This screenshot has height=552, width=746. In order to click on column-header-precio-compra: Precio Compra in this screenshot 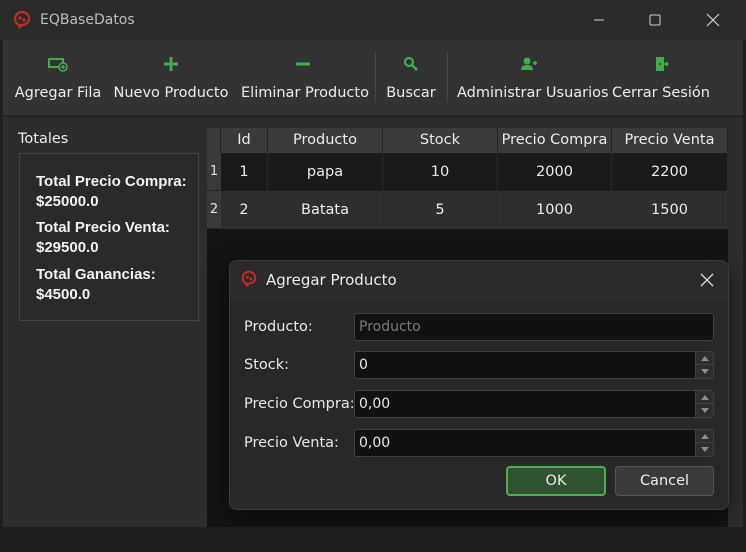, I will do `click(555, 140)`.